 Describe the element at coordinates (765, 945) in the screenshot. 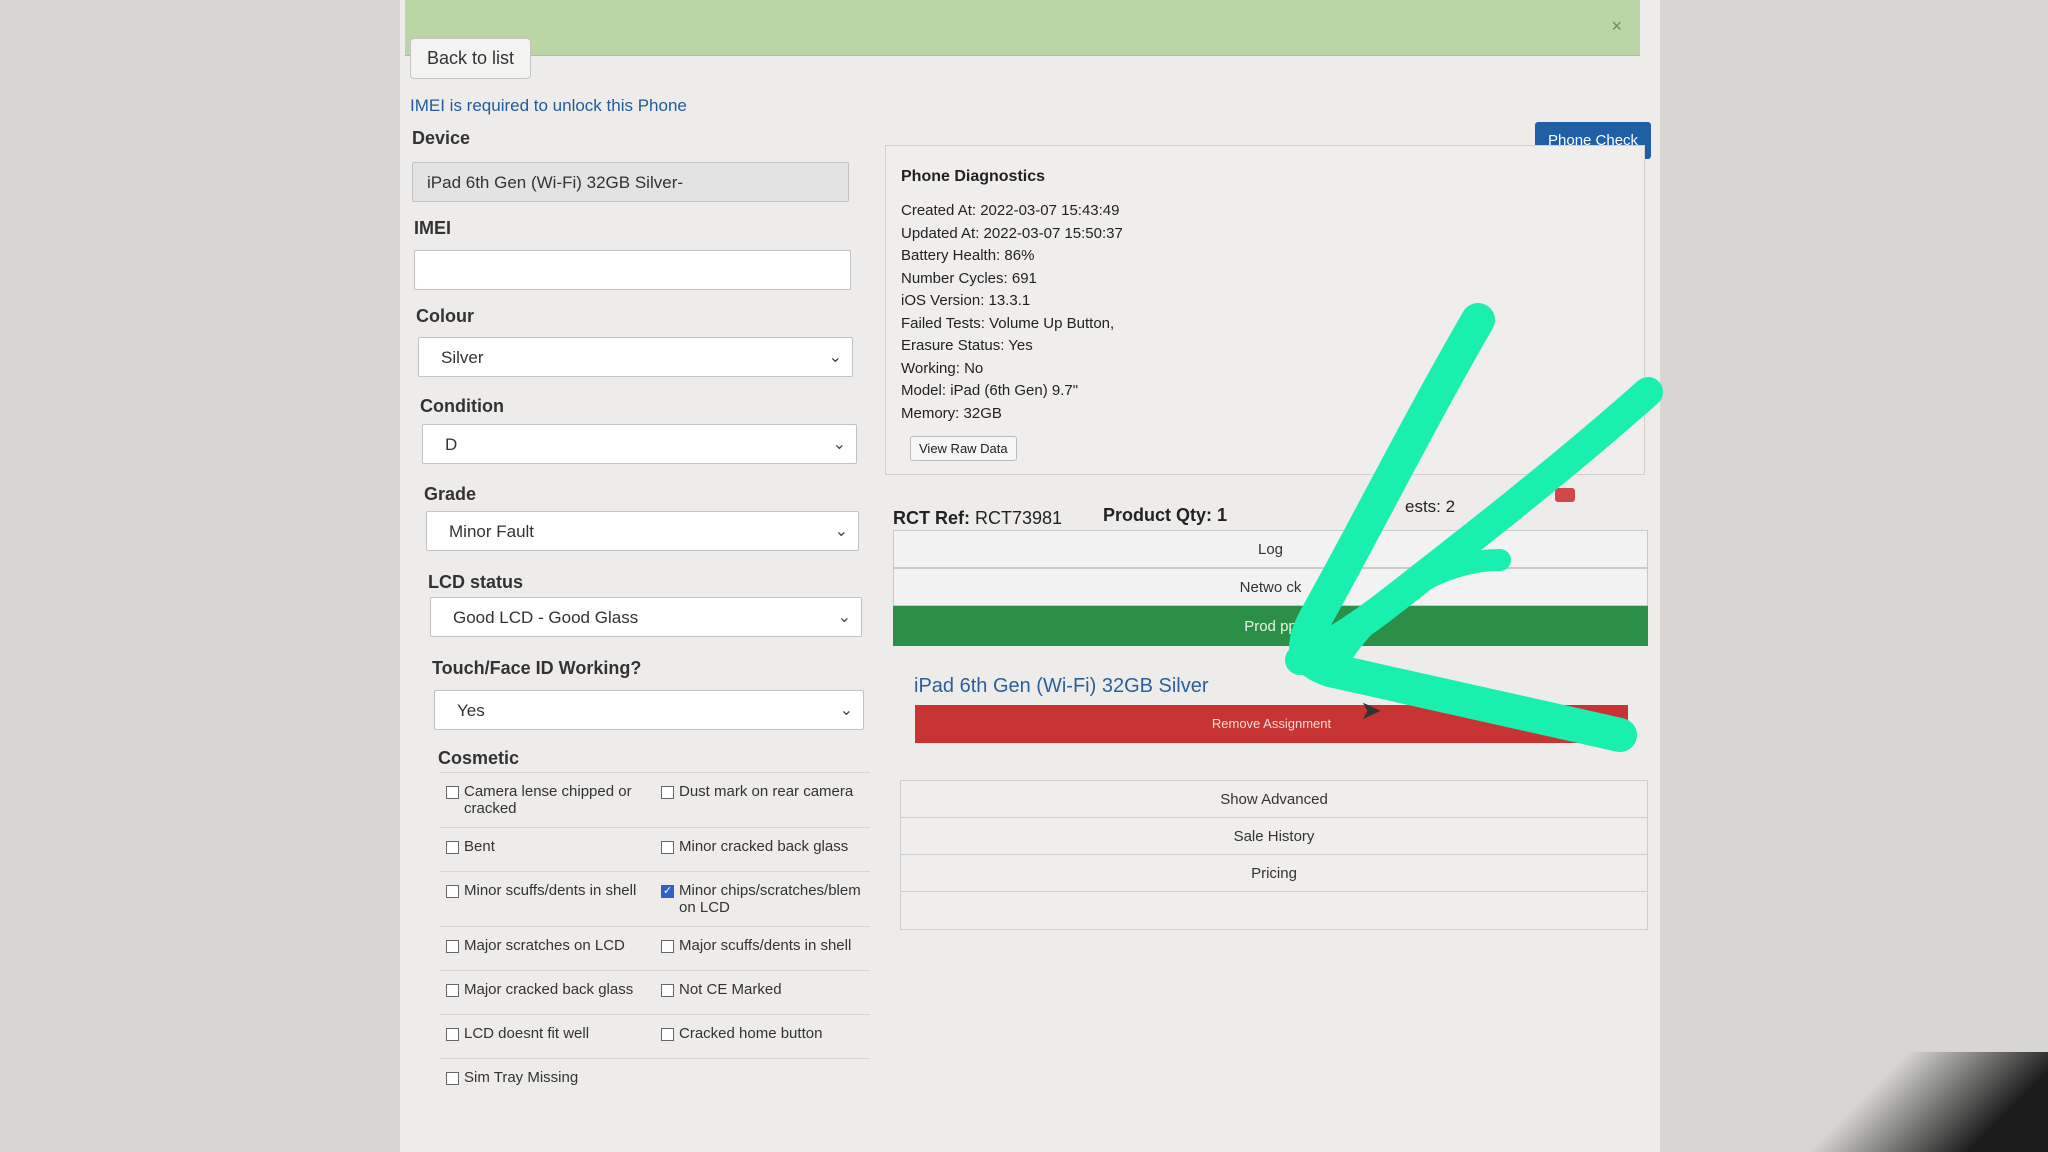

I see `cosmetic-checkbox-label: Major scuffs/dents in shell` at that location.